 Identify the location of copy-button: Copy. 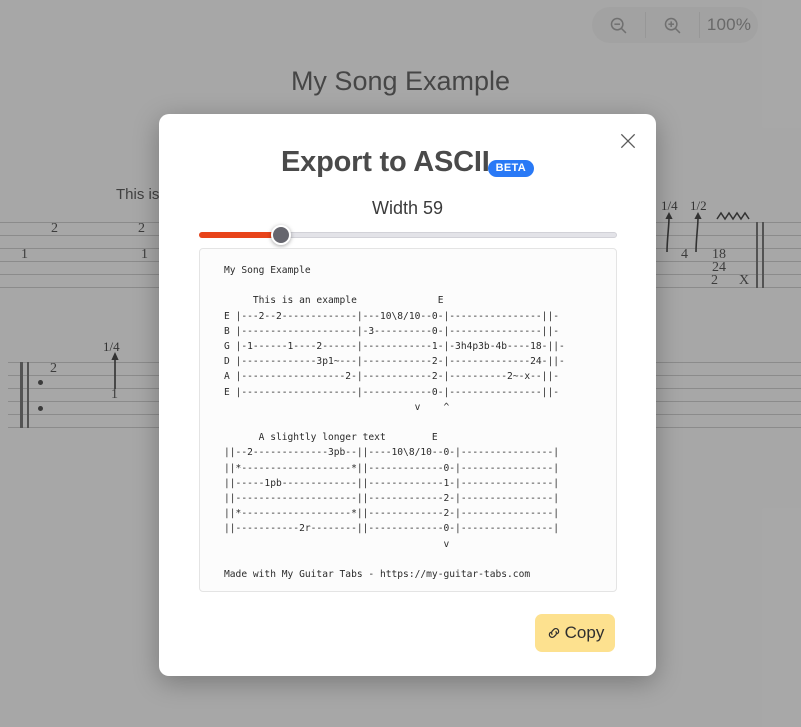
(575, 633).